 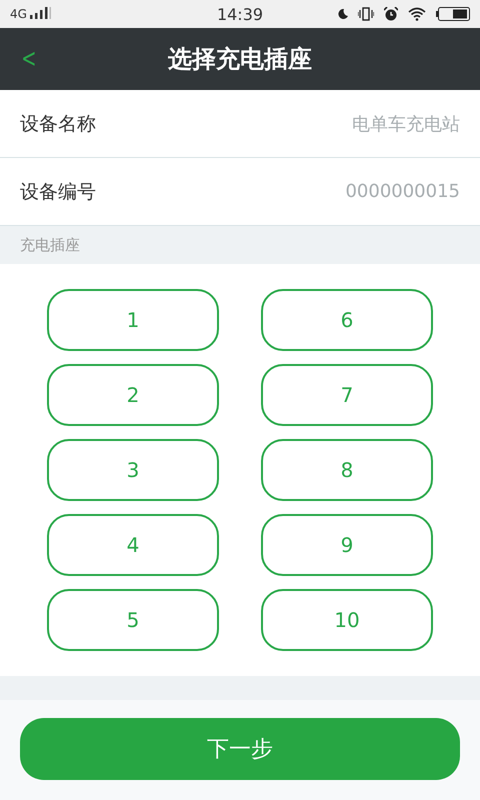 What do you see at coordinates (41, 14) in the screenshot?
I see `signal-icon` at bounding box center [41, 14].